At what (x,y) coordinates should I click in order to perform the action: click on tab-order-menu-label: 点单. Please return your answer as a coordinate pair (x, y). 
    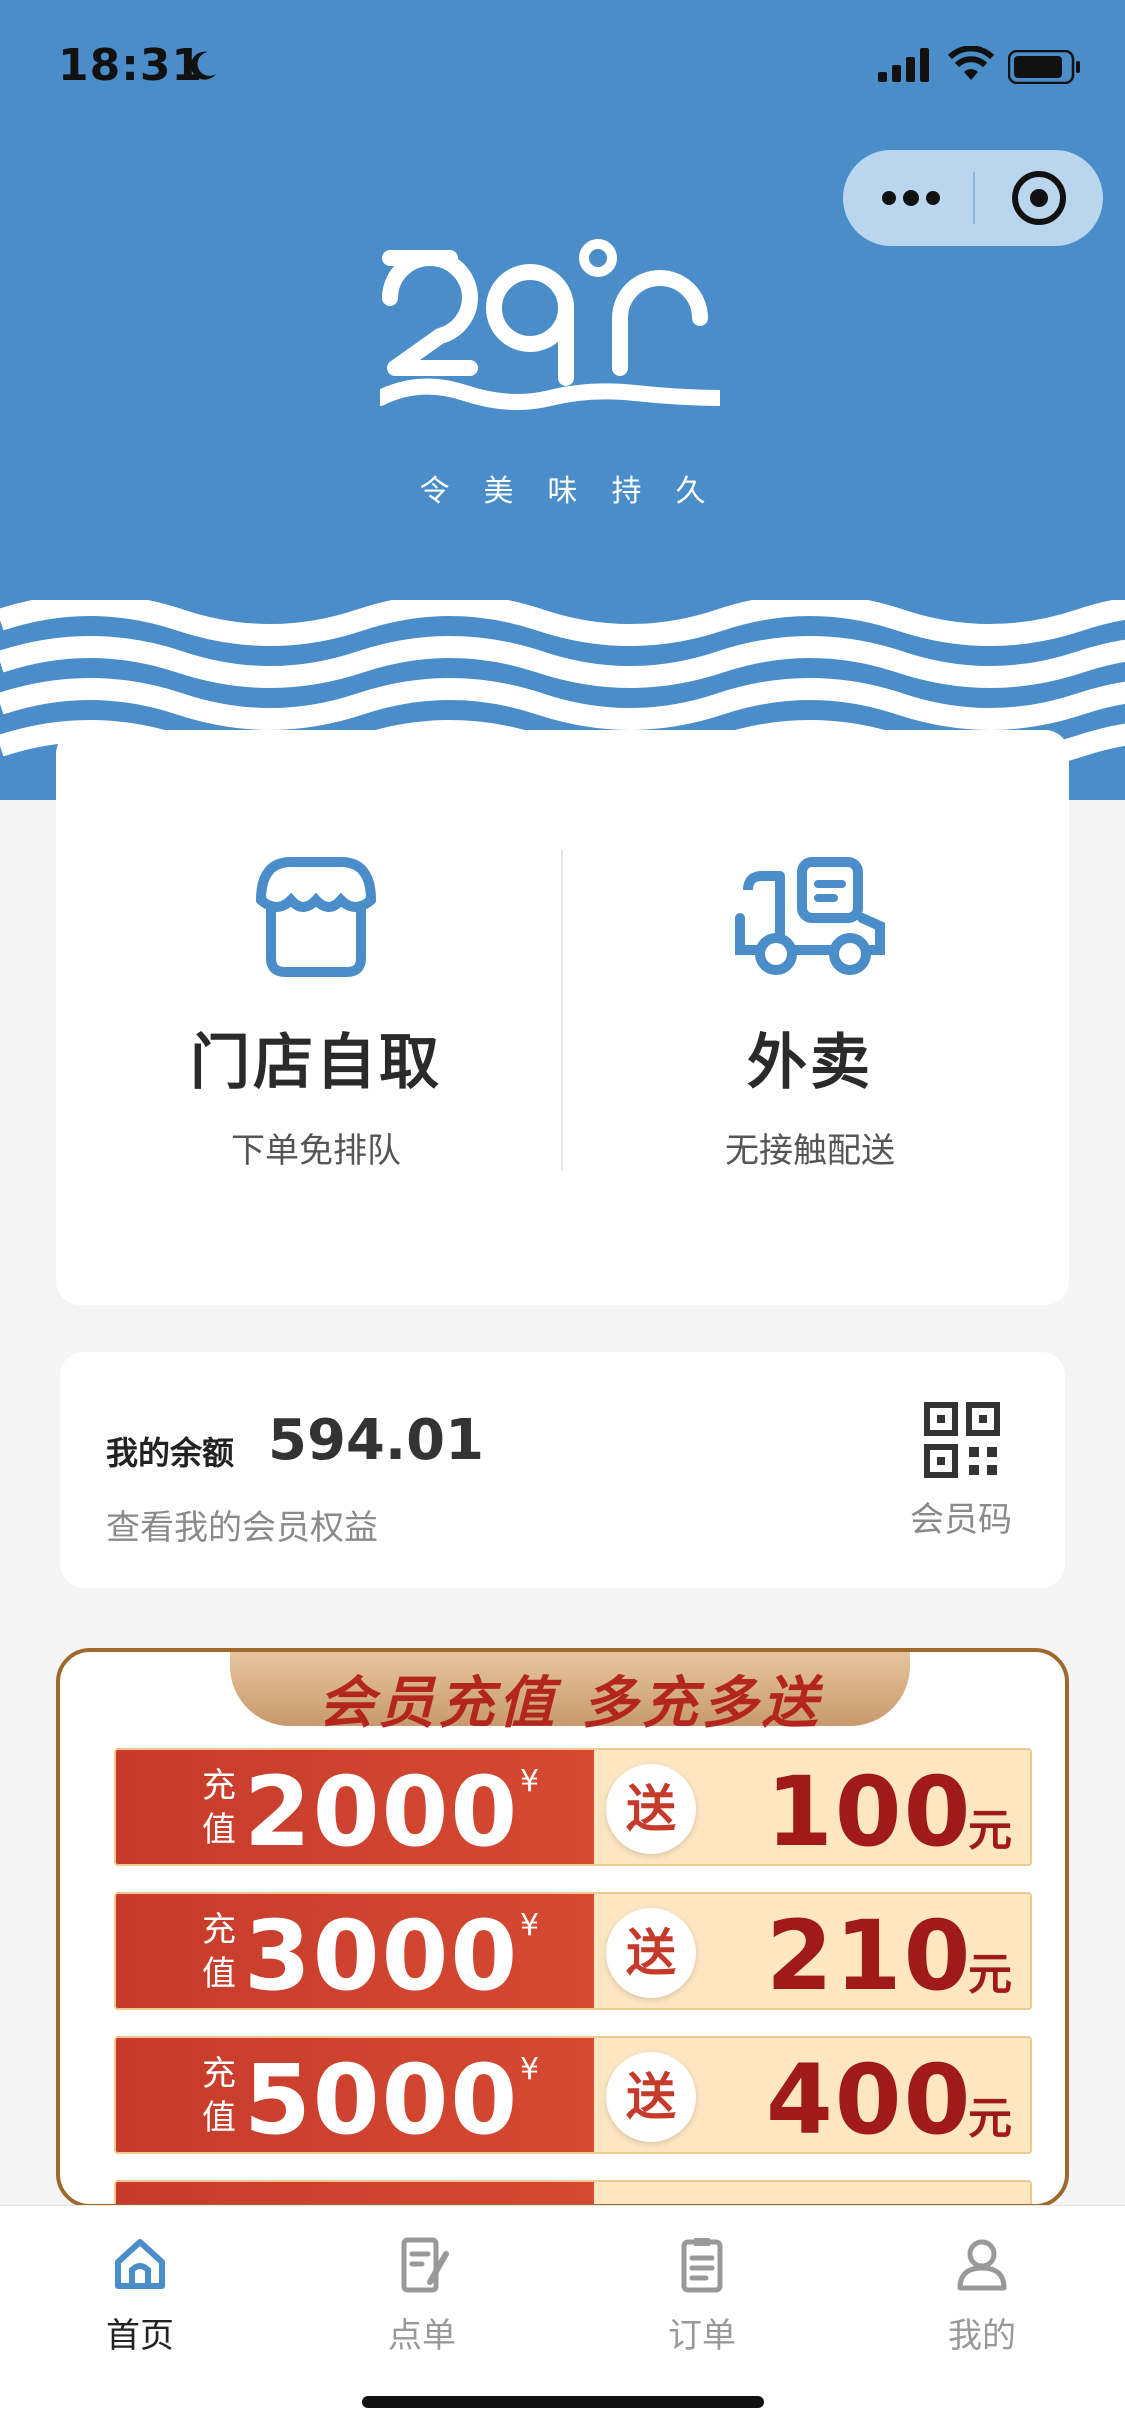
    Looking at the image, I should click on (422, 2336).